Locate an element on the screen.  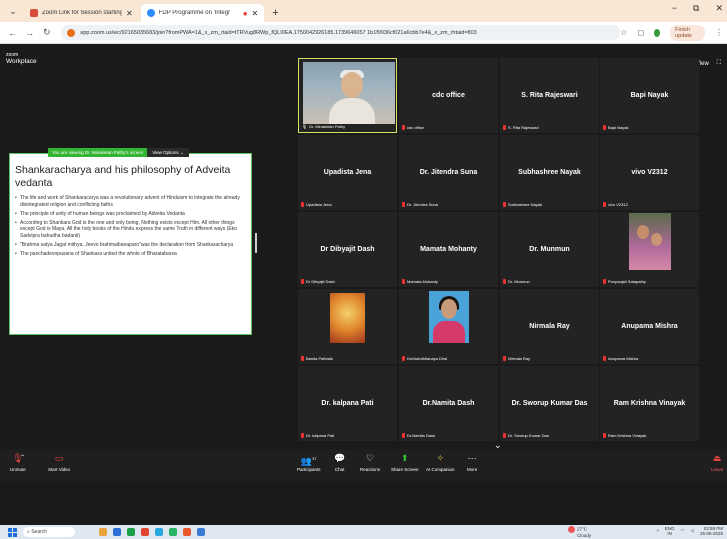
view-options-button: View Options ⌄ is located at coordinates (168, 152).